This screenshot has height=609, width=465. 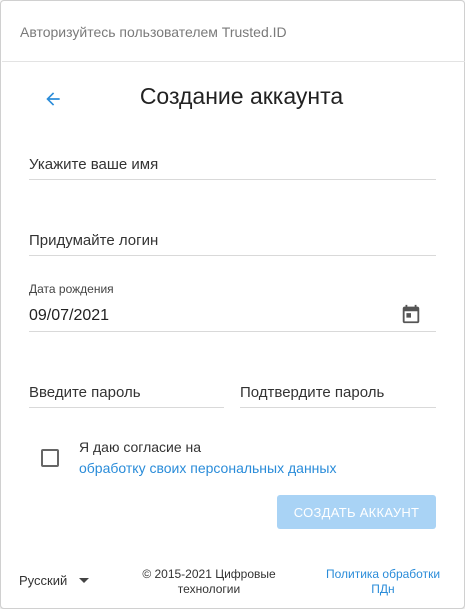 What do you see at coordinates (232, 238) in the screenshot?
I see `login-field: Придумайте логин` at bounding box center [232, 238].